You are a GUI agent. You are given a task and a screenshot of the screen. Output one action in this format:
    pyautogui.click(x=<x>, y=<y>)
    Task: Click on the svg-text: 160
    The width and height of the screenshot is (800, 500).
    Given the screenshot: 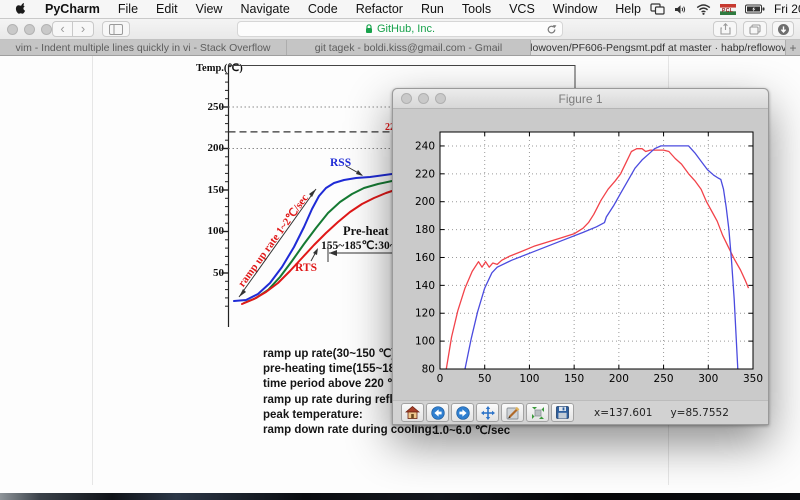 What is the action you would take?
    pyautogui.click(x=425, y=258)
    